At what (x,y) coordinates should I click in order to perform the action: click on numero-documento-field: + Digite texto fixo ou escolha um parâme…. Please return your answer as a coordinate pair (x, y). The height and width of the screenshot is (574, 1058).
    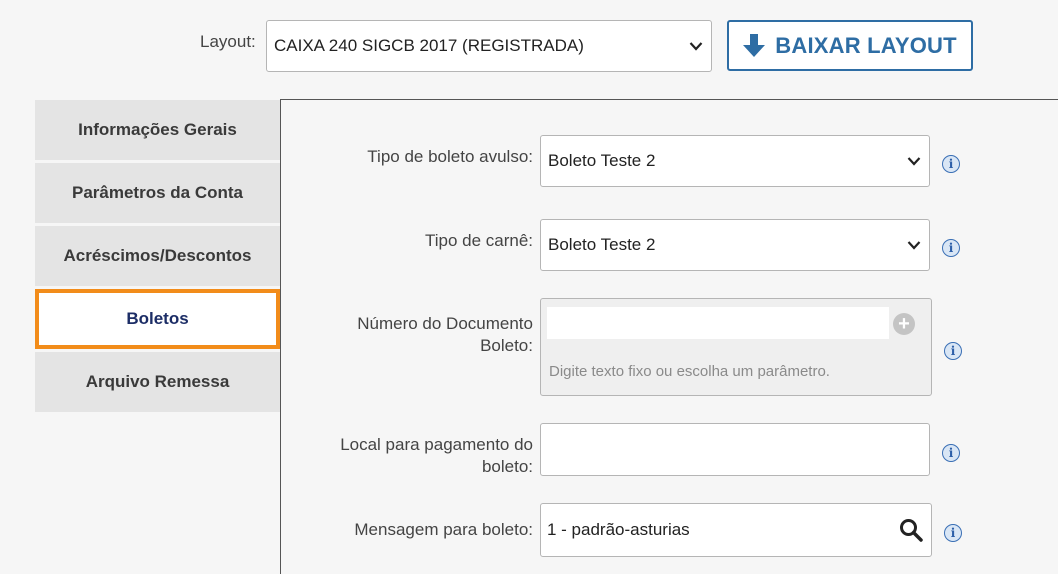
    Looking at the image, I should click on (736, 347).